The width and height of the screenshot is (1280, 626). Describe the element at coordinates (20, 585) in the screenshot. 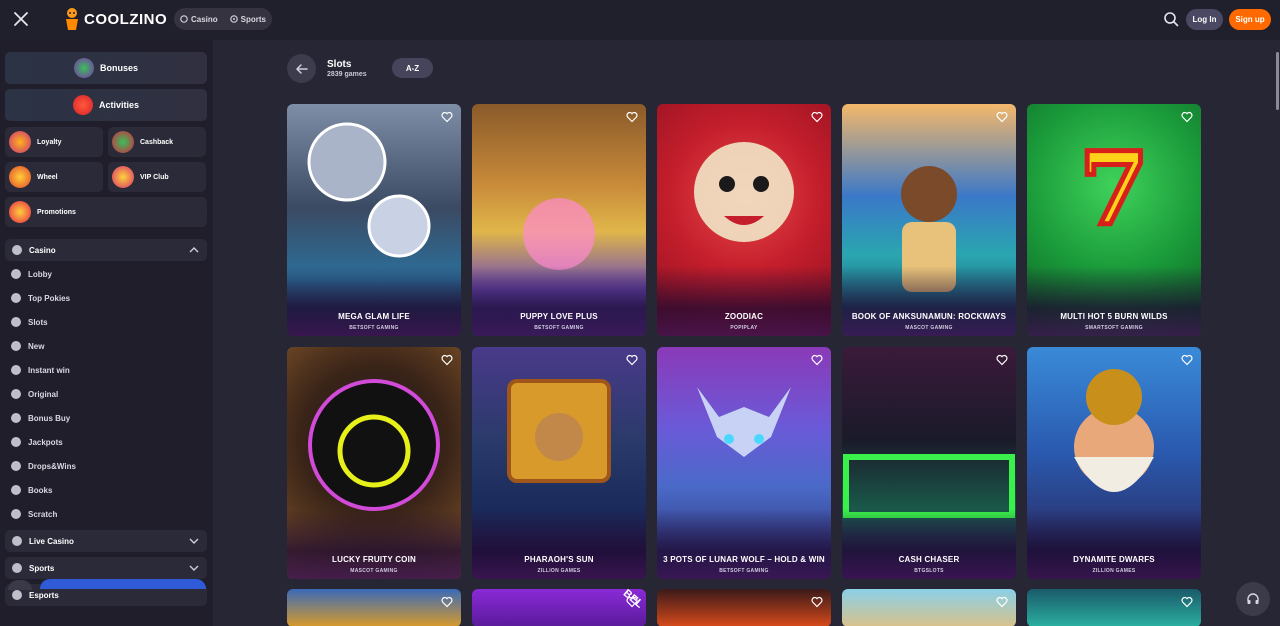

I see `sidebar-bottom-icon` at that location.